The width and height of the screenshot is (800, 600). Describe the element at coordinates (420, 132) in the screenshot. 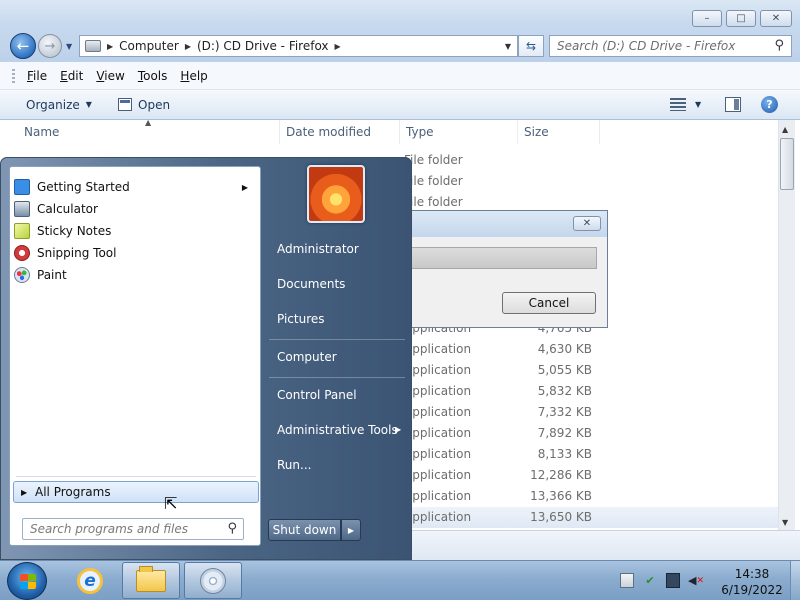

I see `column-type-label: Type` at that location.